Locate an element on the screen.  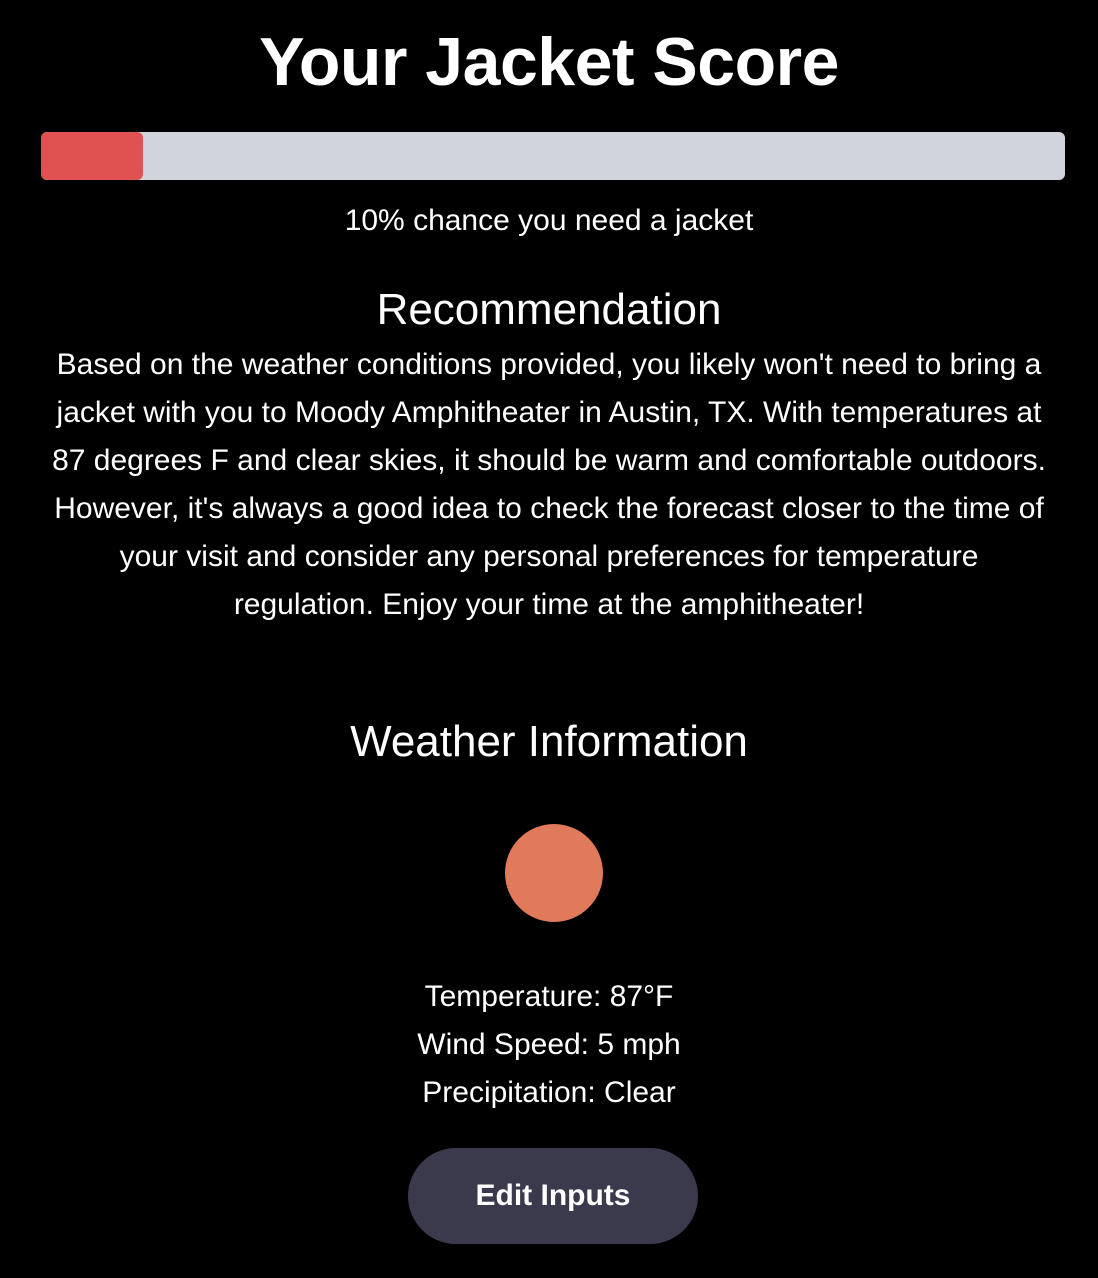
page-title: Your Jacket Score is located at coordinates (549, 62).